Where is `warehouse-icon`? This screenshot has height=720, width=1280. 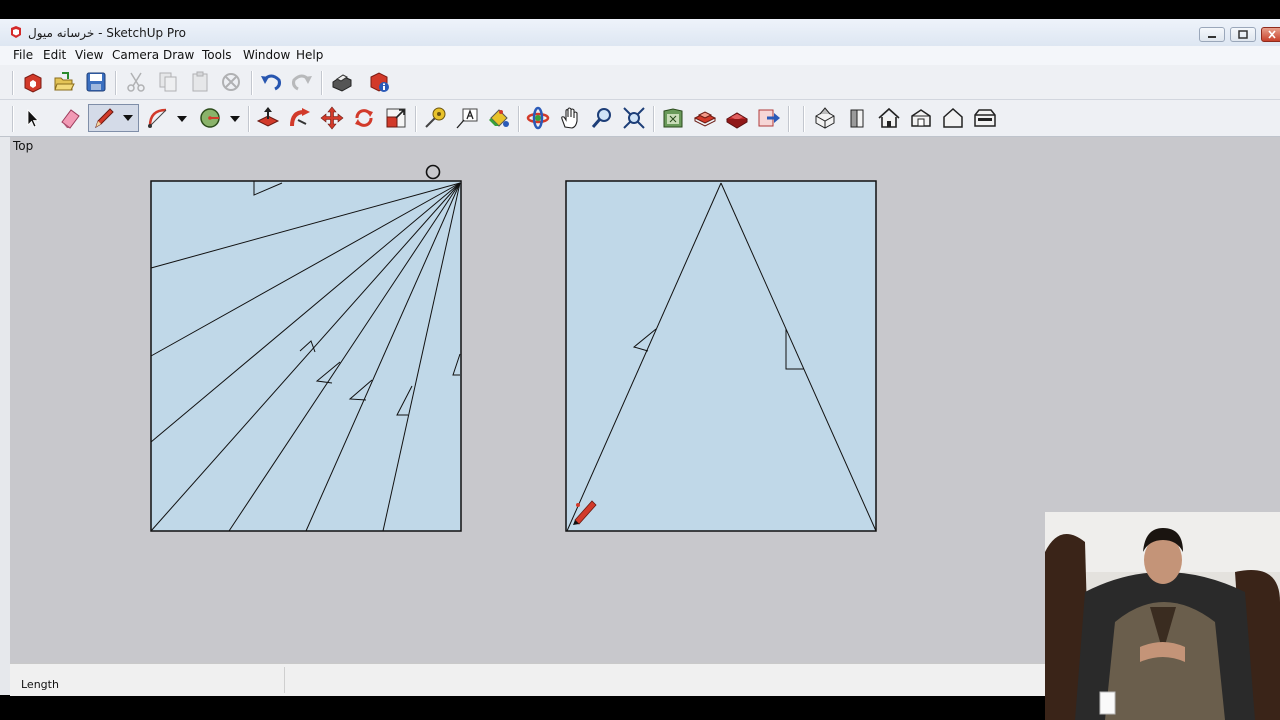
warehouse-icon is located at coordinates (673, 118).